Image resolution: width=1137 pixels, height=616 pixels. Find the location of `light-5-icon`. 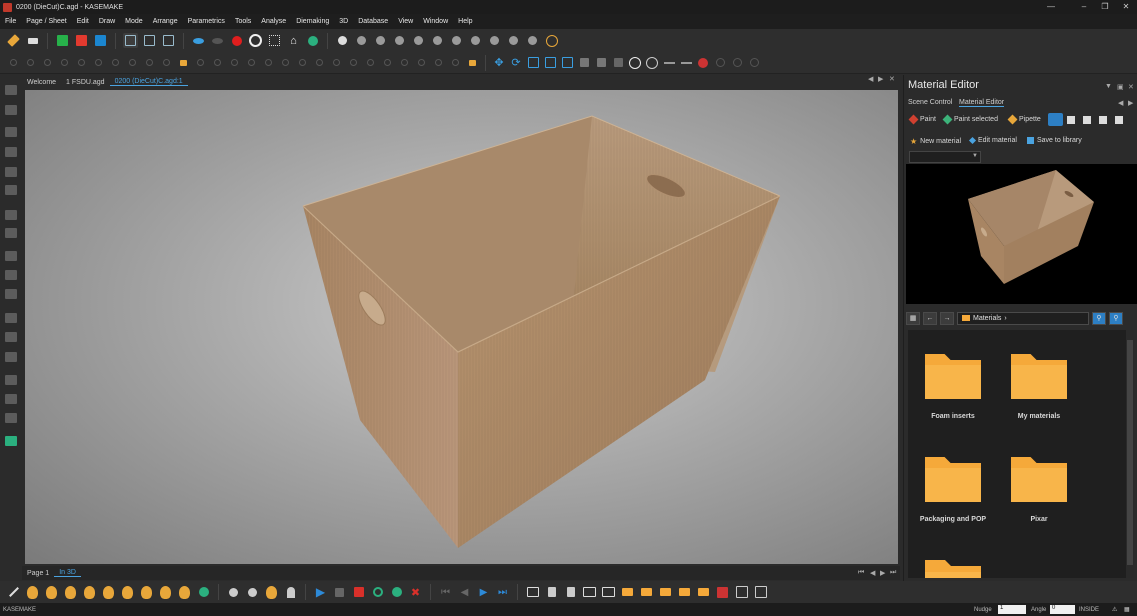

light-5-icon is located at coordinates (108, 592).